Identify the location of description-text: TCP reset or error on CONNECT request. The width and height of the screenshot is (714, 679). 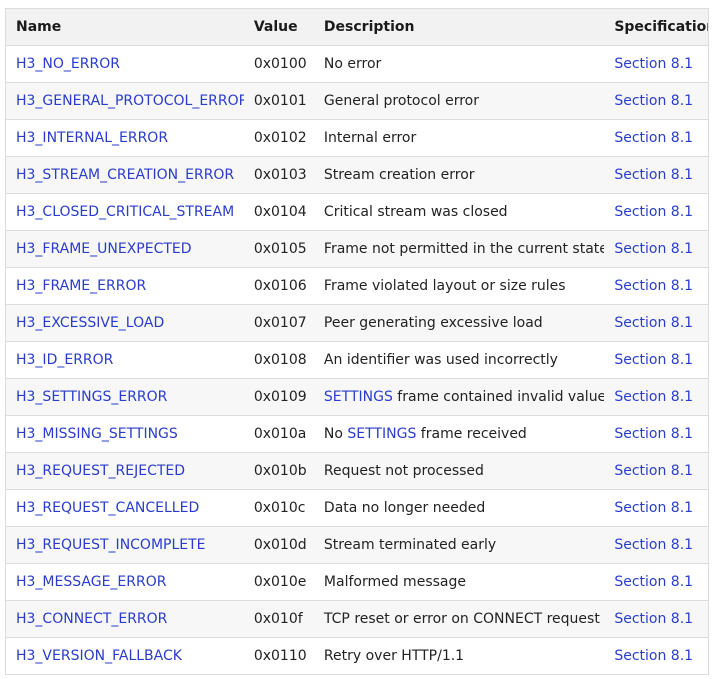
(461, 619).